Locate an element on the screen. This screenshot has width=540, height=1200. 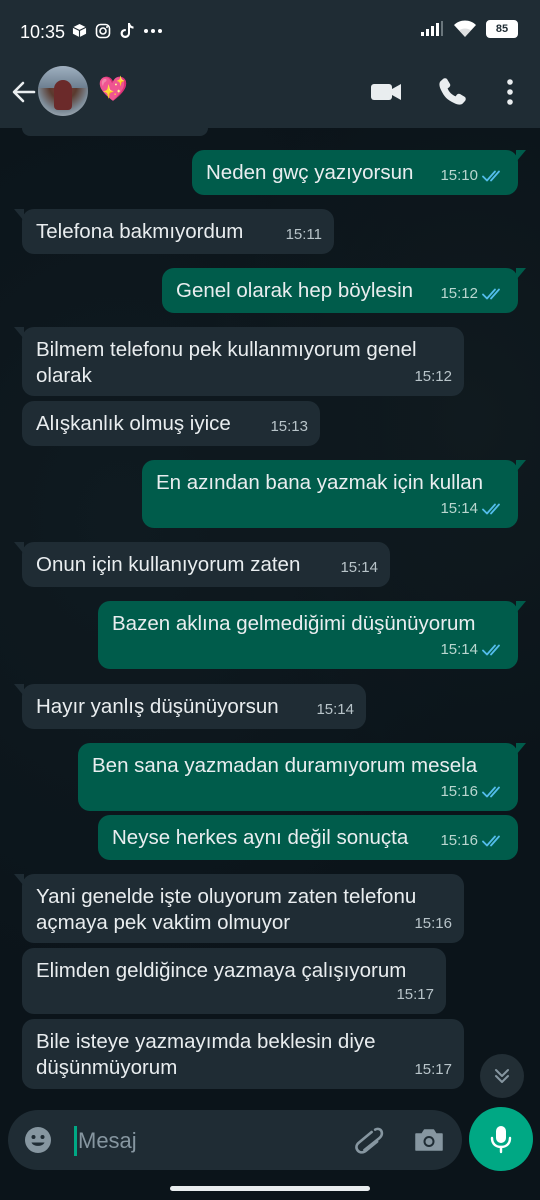
message-meta: 15:13 is located at coordinates (289, 427).